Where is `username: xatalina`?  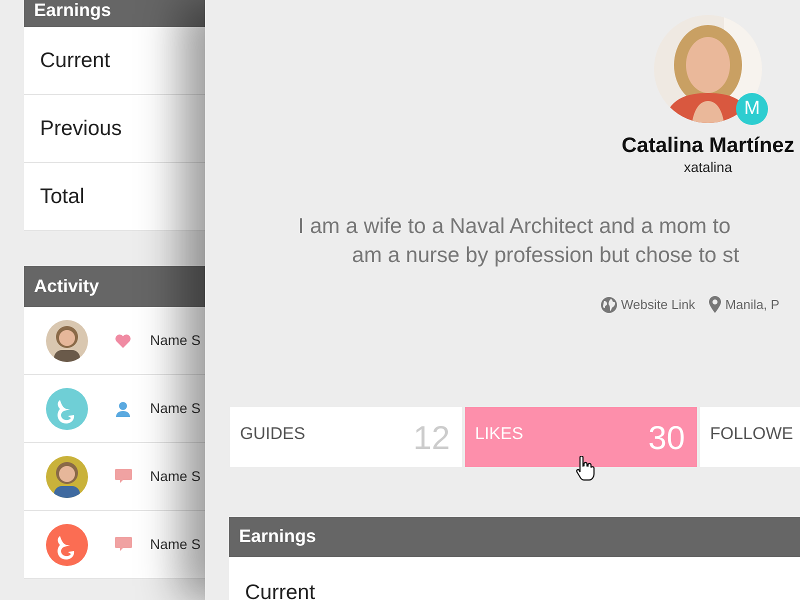
username: xatalina is located at coordinates (708, 168).